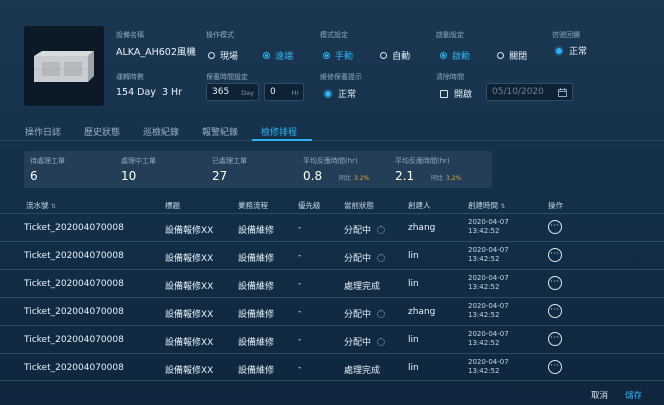 Image resolution: width=664 pixels, height=405 pixels. I want to click on stat-compare: 同比 3.2%, so click(446, 178).